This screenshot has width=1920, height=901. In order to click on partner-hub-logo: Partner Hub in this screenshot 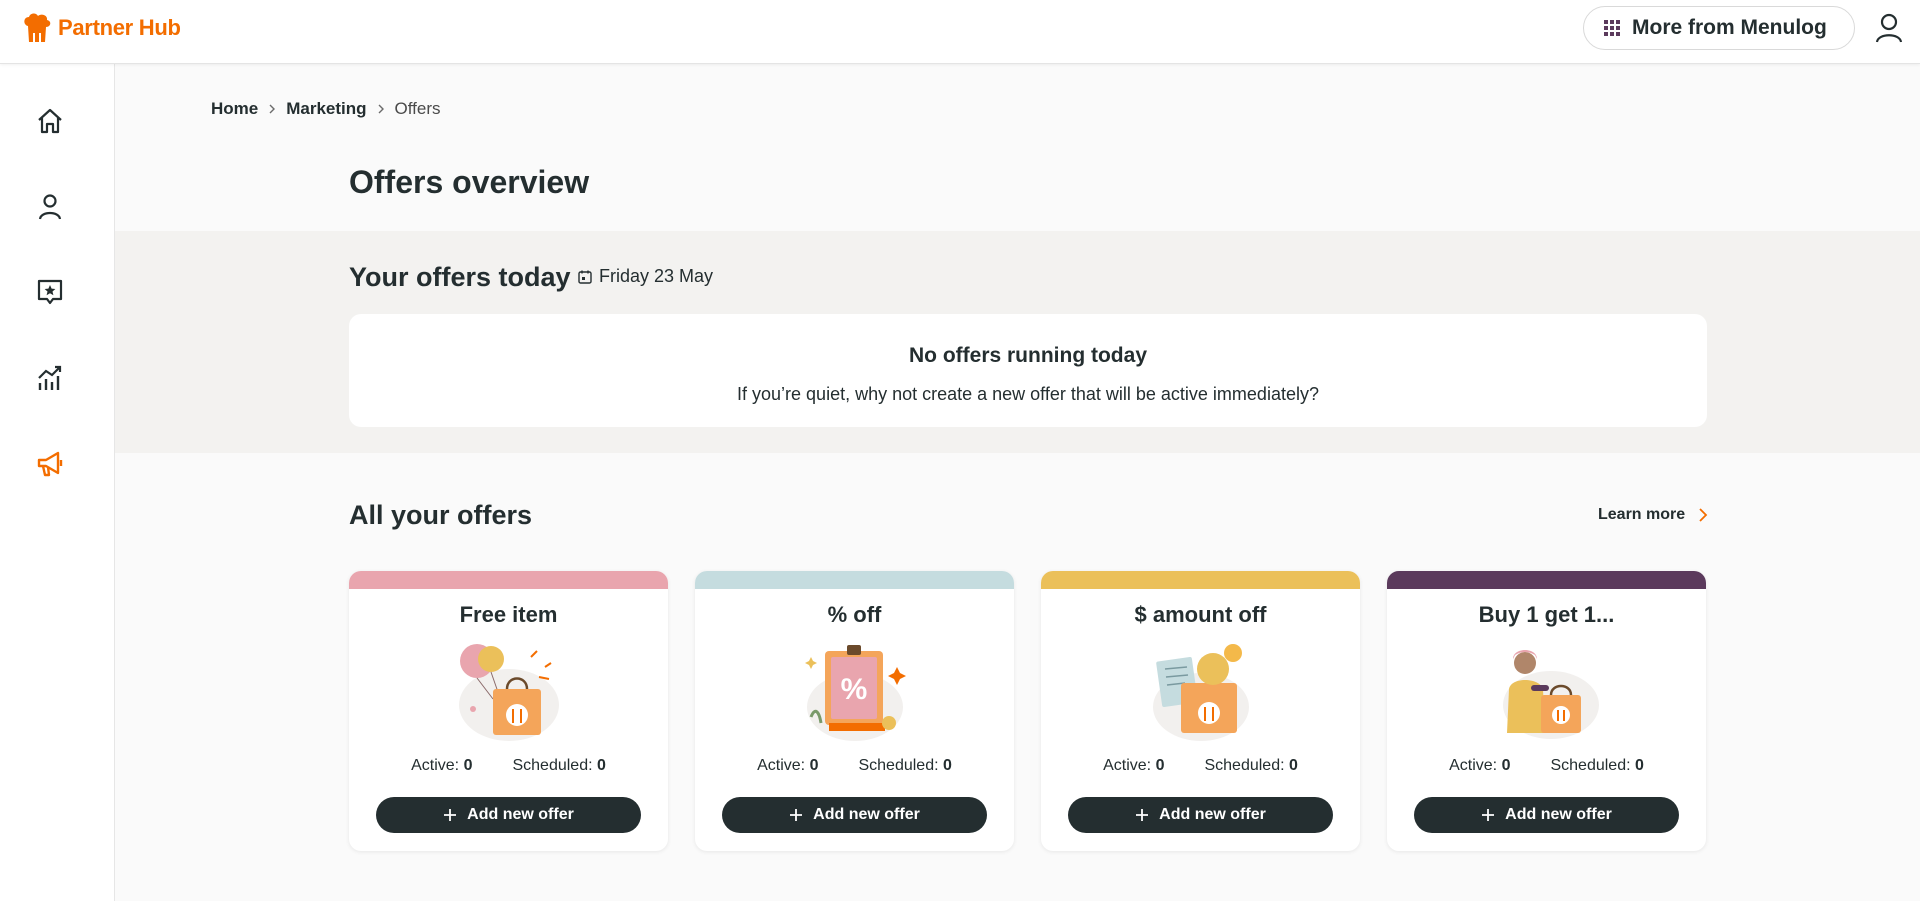, I will do `click(101, 28)`.